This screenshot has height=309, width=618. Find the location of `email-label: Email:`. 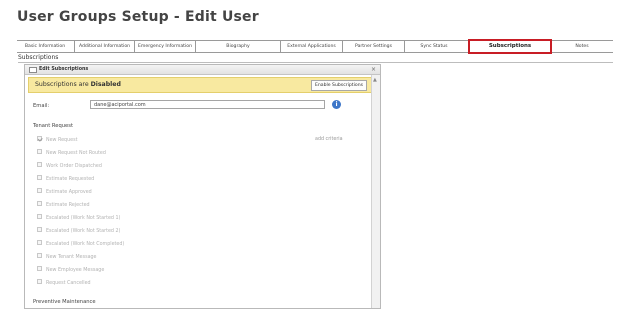

email-label: Email: is located at coordinates (41, 106).